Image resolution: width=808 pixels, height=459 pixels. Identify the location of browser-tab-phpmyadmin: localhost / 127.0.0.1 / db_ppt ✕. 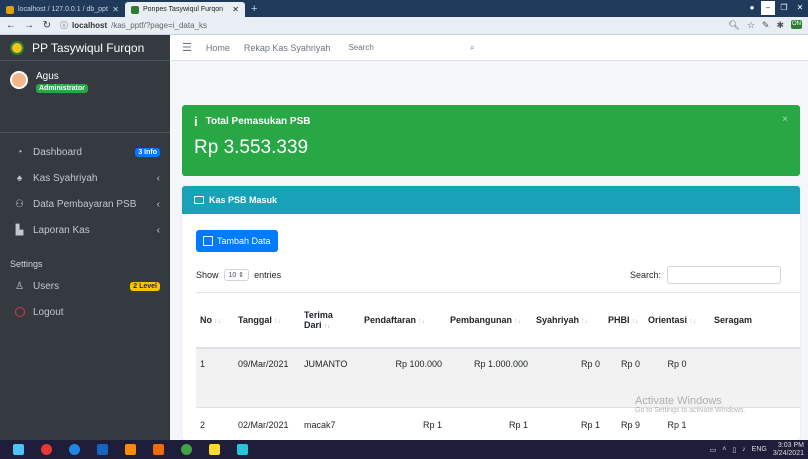
(62, 9).